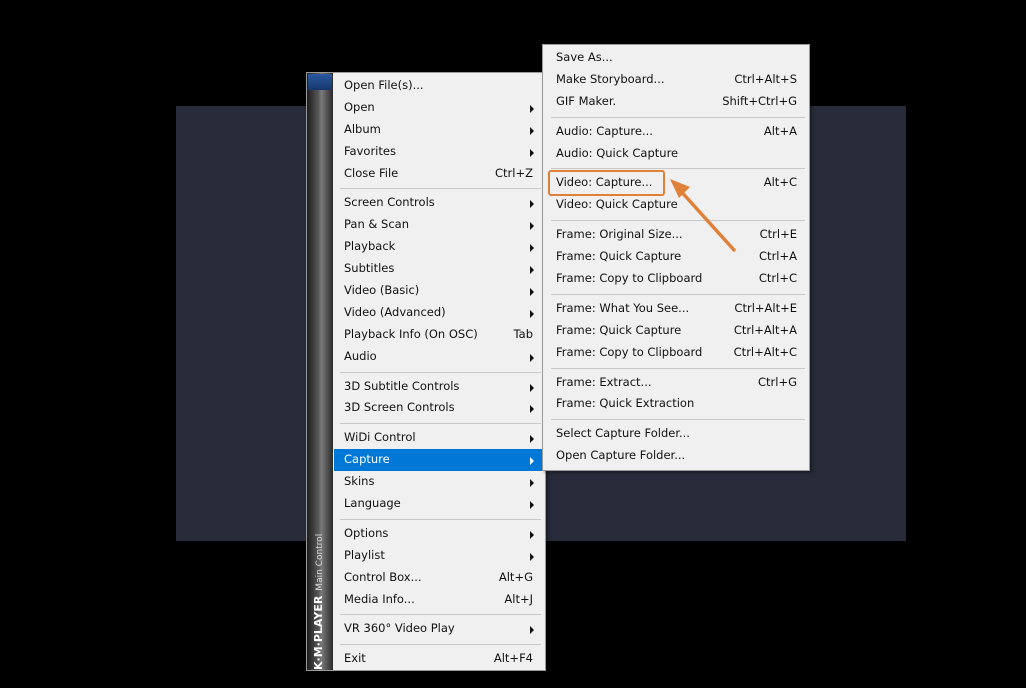  I want to click on menu-item-vr-360-video-play: VR 360° Video Play, so click(438, 629).